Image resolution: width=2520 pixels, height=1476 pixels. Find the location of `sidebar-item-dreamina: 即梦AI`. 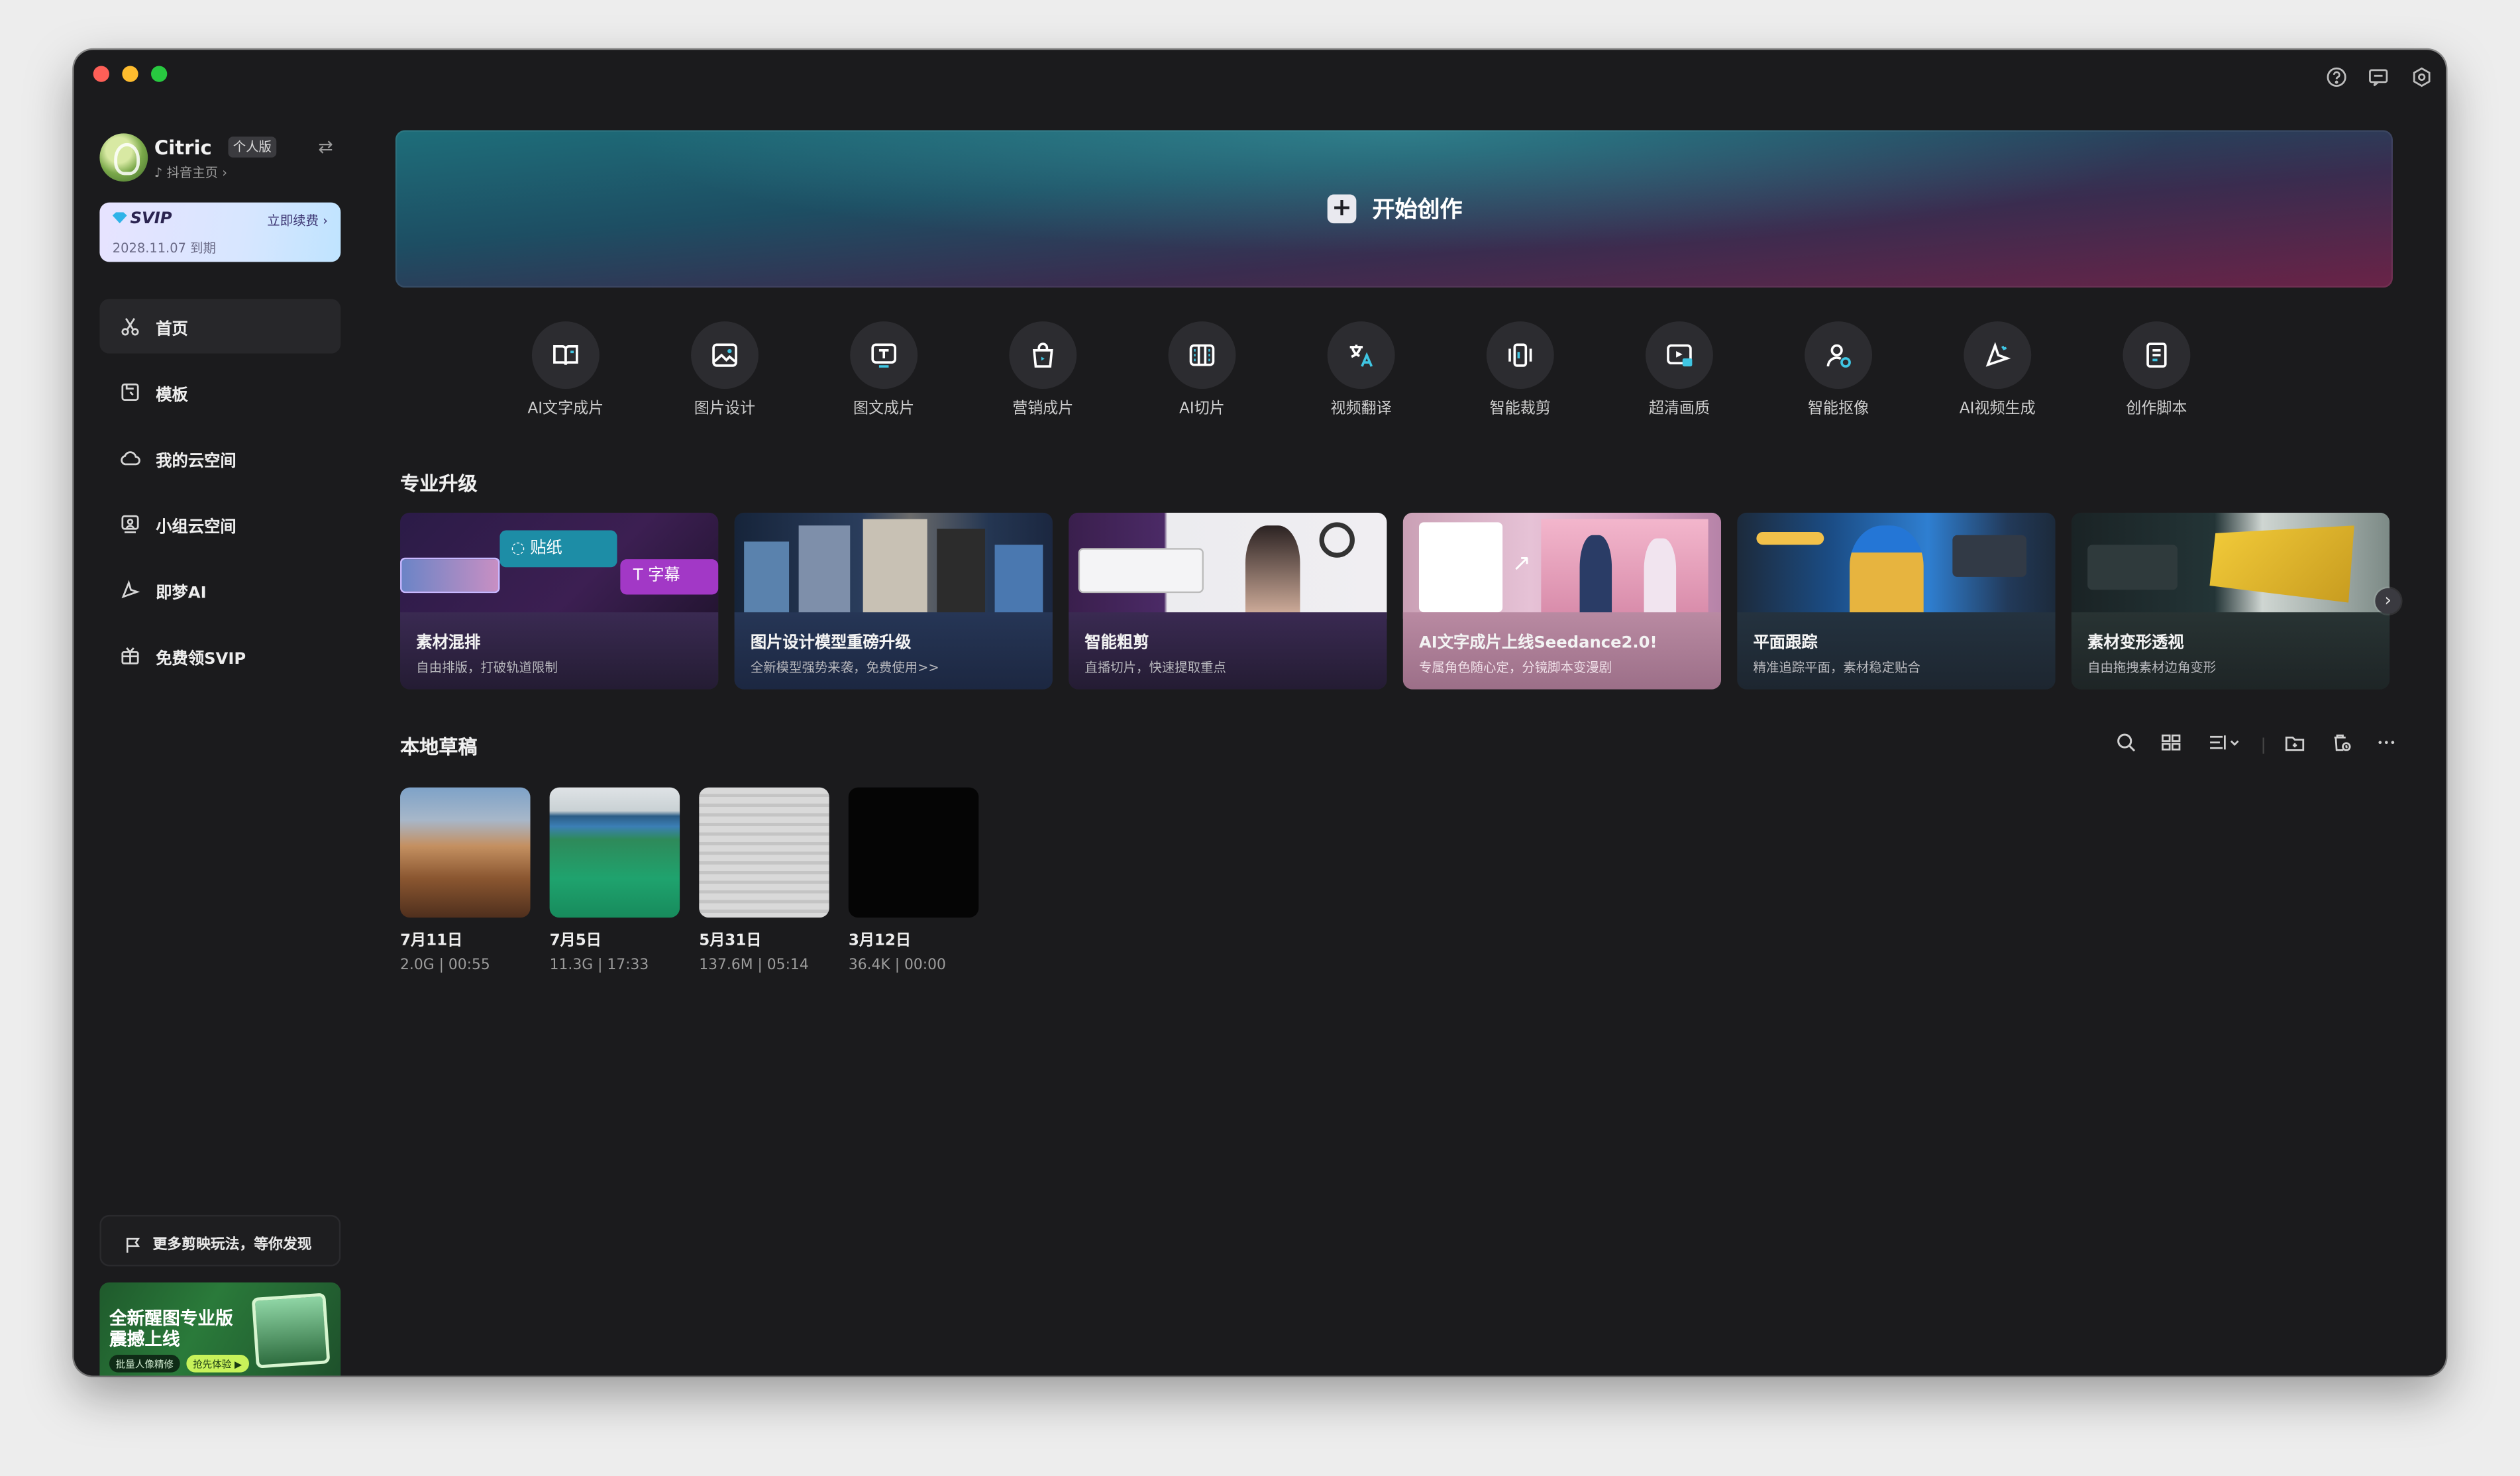

sidebar-item-dreamina: 即梦AI is located at coordinates (220, 589).